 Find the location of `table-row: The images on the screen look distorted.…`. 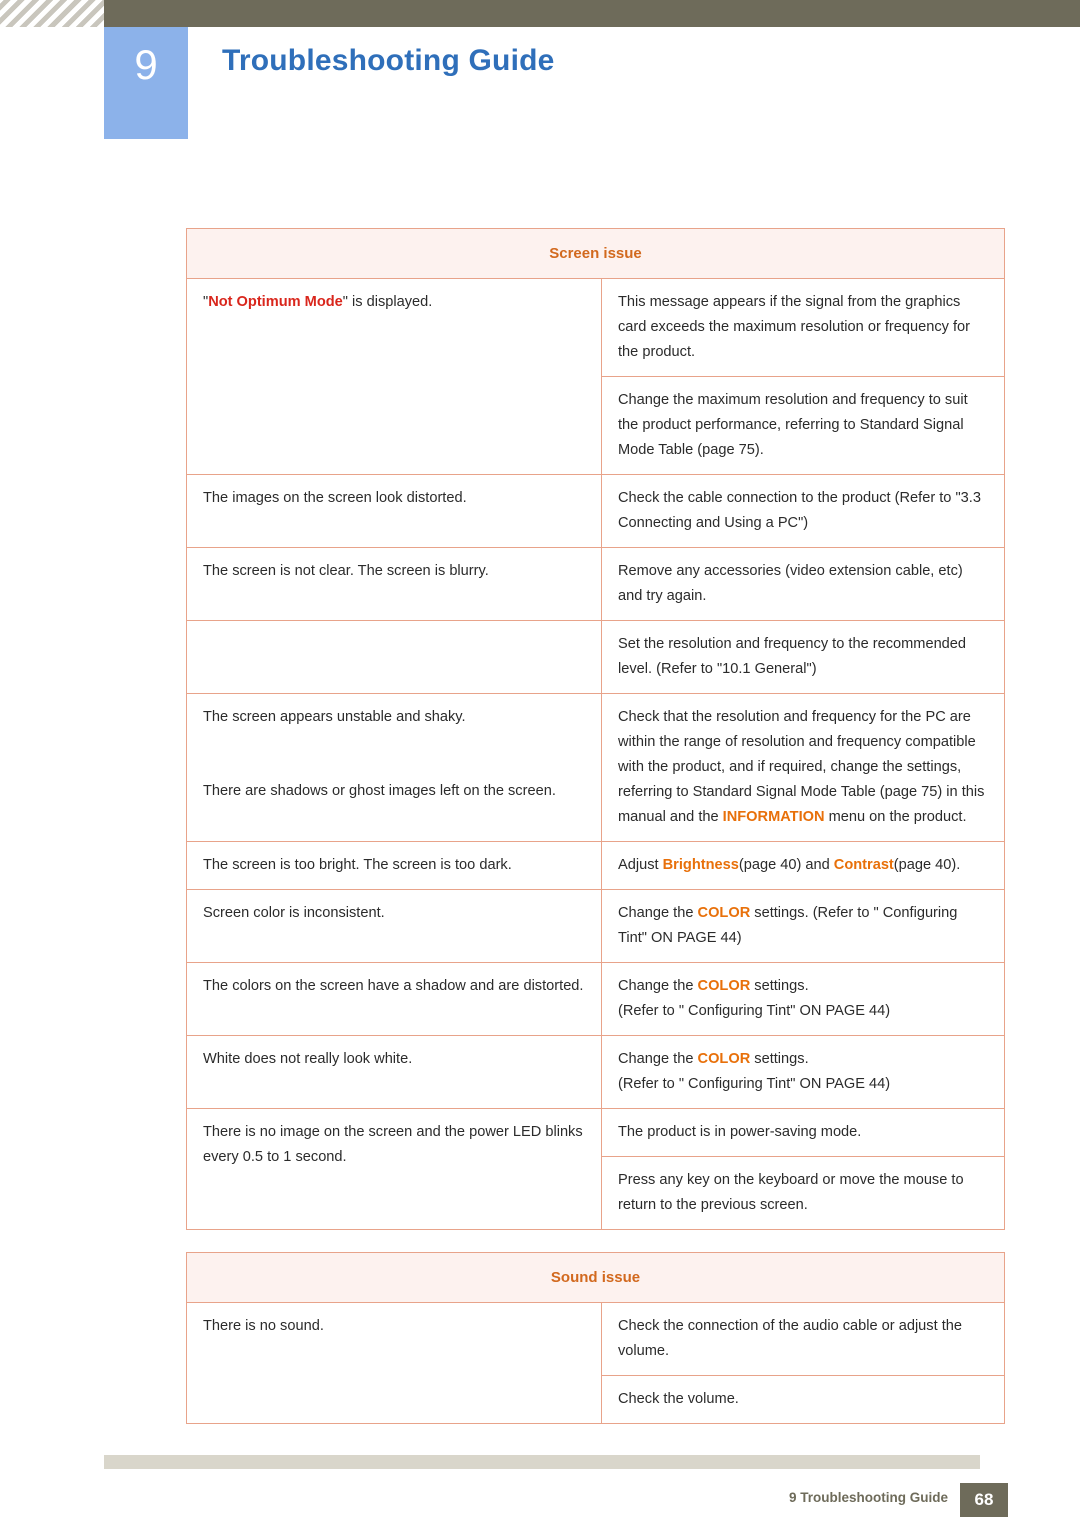

table-row: The images on the screen look distorted.… is located at coordinates (595, 511).